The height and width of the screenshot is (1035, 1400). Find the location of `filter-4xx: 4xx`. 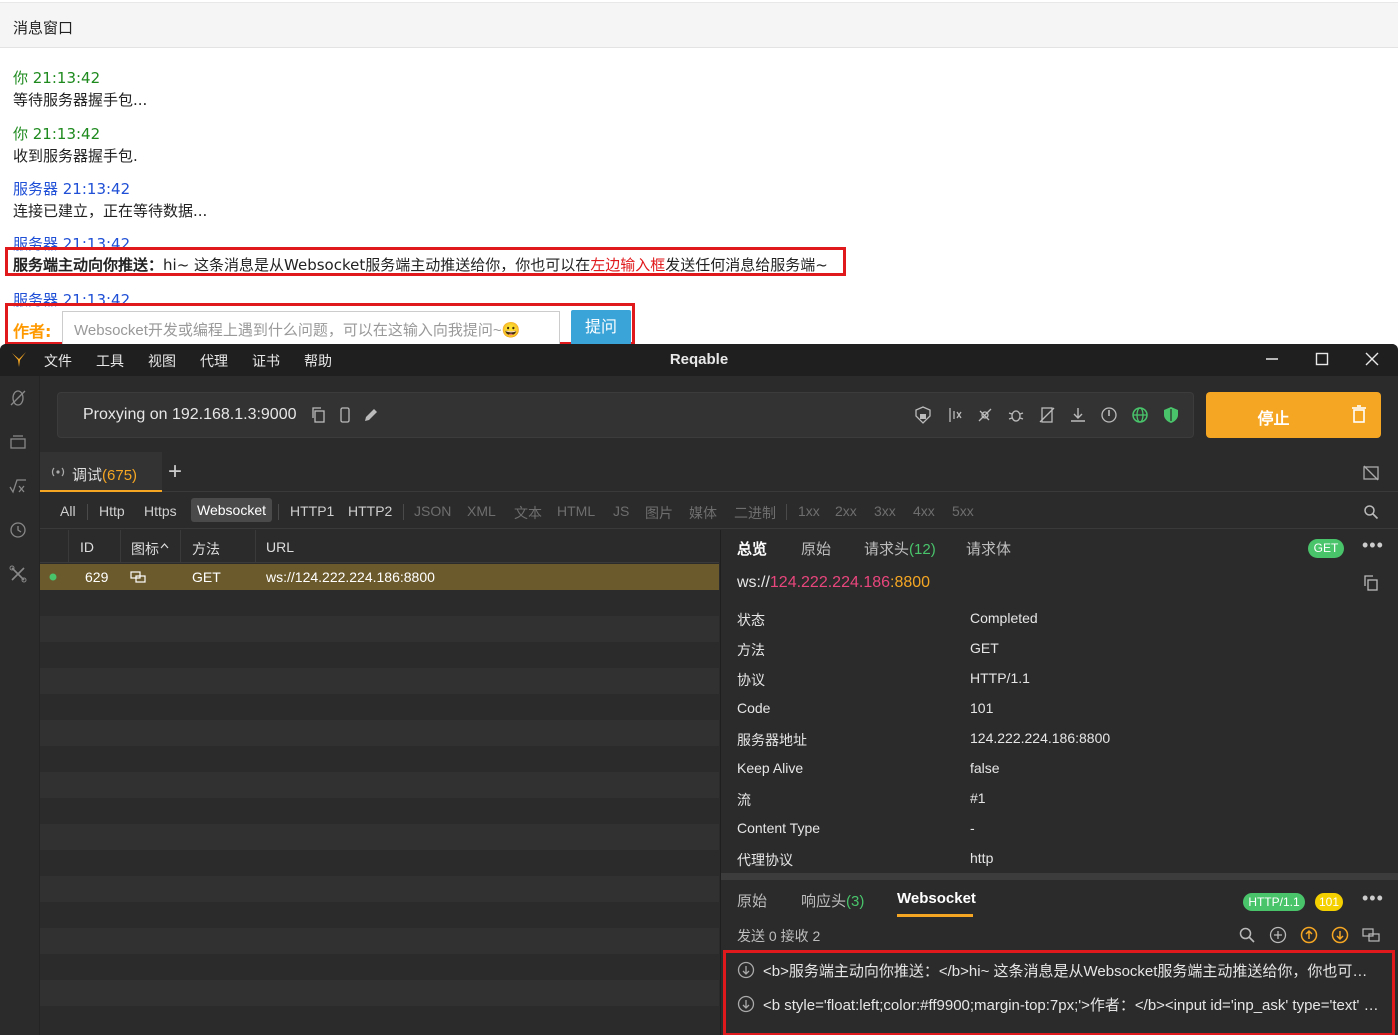

filter-4xx: 4xx is located at coordinates (924, 511).